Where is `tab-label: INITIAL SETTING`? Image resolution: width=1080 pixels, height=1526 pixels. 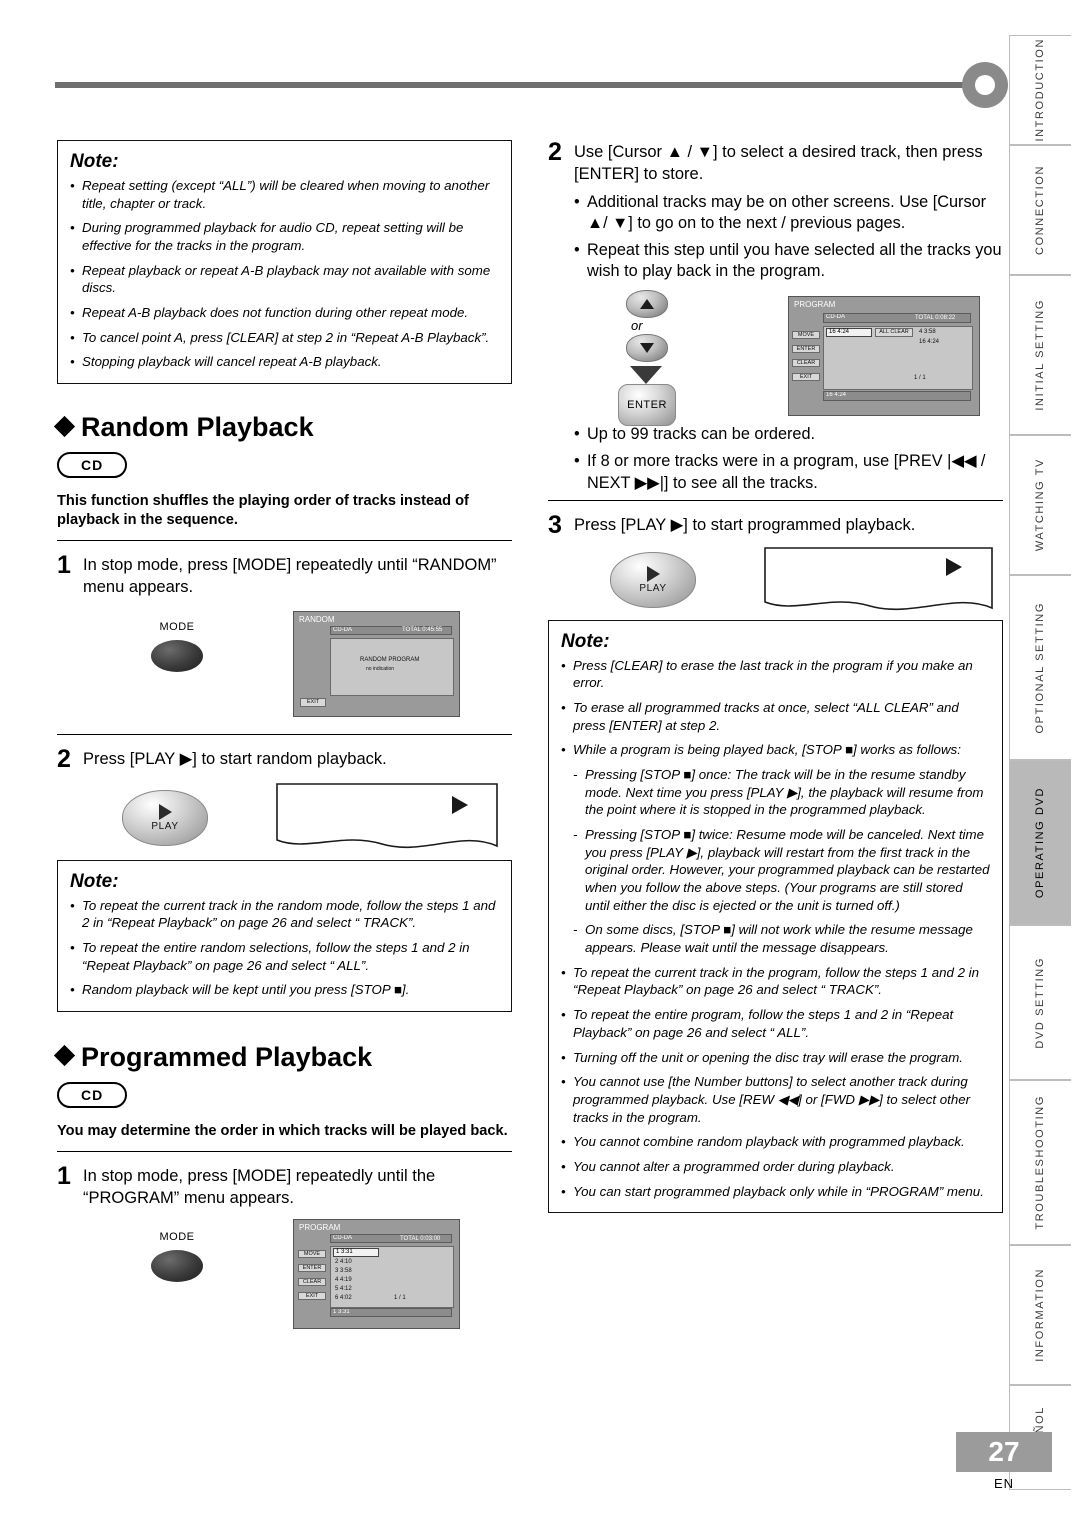 tab-label: INITIAL SETTING is located at coordinates (1040, 355).